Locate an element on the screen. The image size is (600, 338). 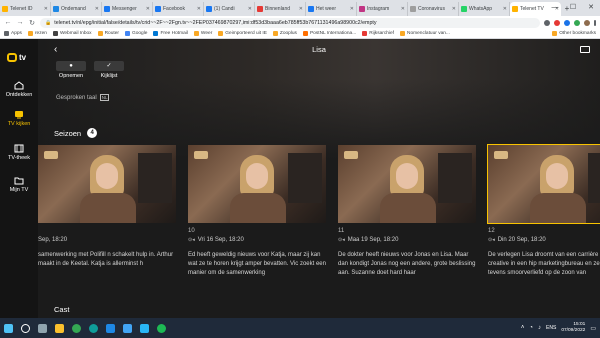
cast-icon is located at coordinates (585, 49).